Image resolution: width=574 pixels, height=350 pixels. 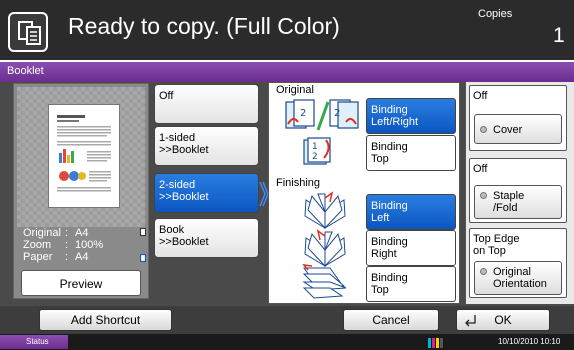 What do you see at coordinates (42, 233) in the screenshot?
I see `original-label: Original` at bounding box center [42, 233].